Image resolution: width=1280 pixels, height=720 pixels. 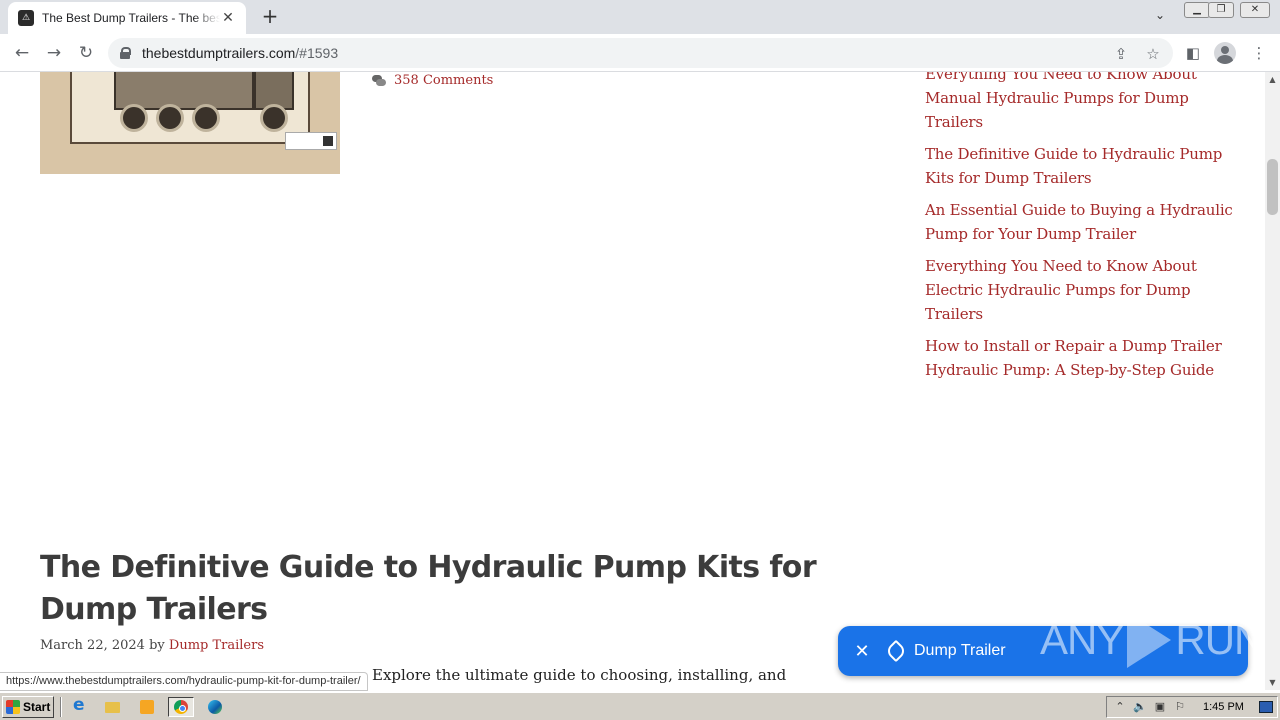 What do you see at coordinates (328, 141) in the screenshot?
I see `logo-mark-icon` at bounding box center [328, 141].